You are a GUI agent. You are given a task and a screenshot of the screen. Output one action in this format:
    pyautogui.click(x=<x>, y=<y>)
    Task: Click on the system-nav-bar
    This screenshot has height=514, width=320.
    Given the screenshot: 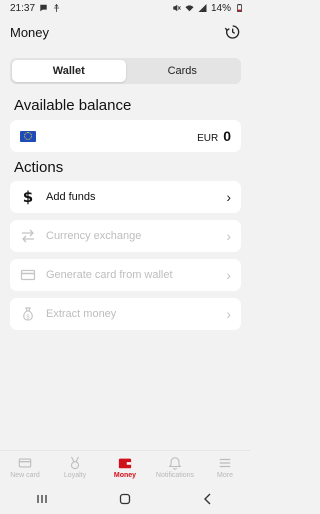 What is the action you would take?
    pyautogui.click(x=125, y=499)
    